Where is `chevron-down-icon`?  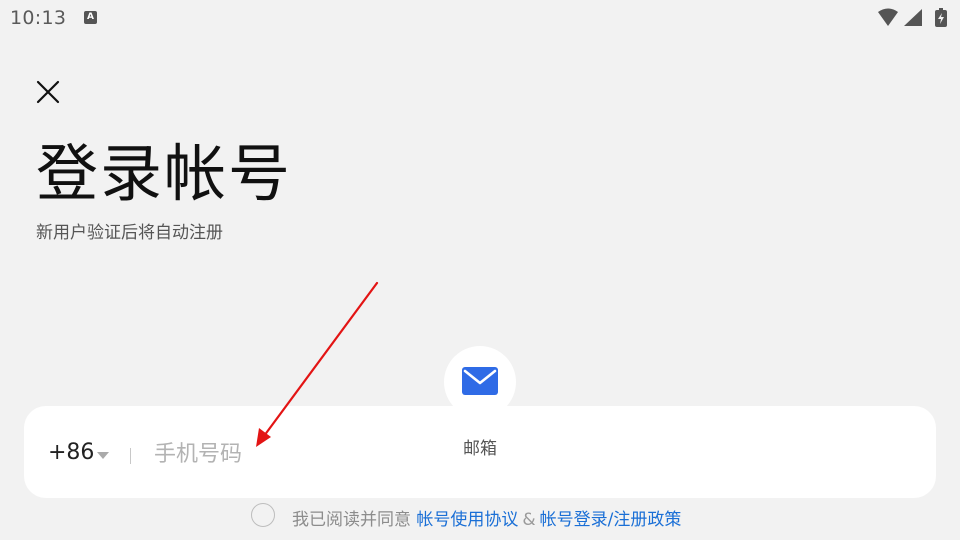
chevron-down-icon is located at coordinates (103, 455).